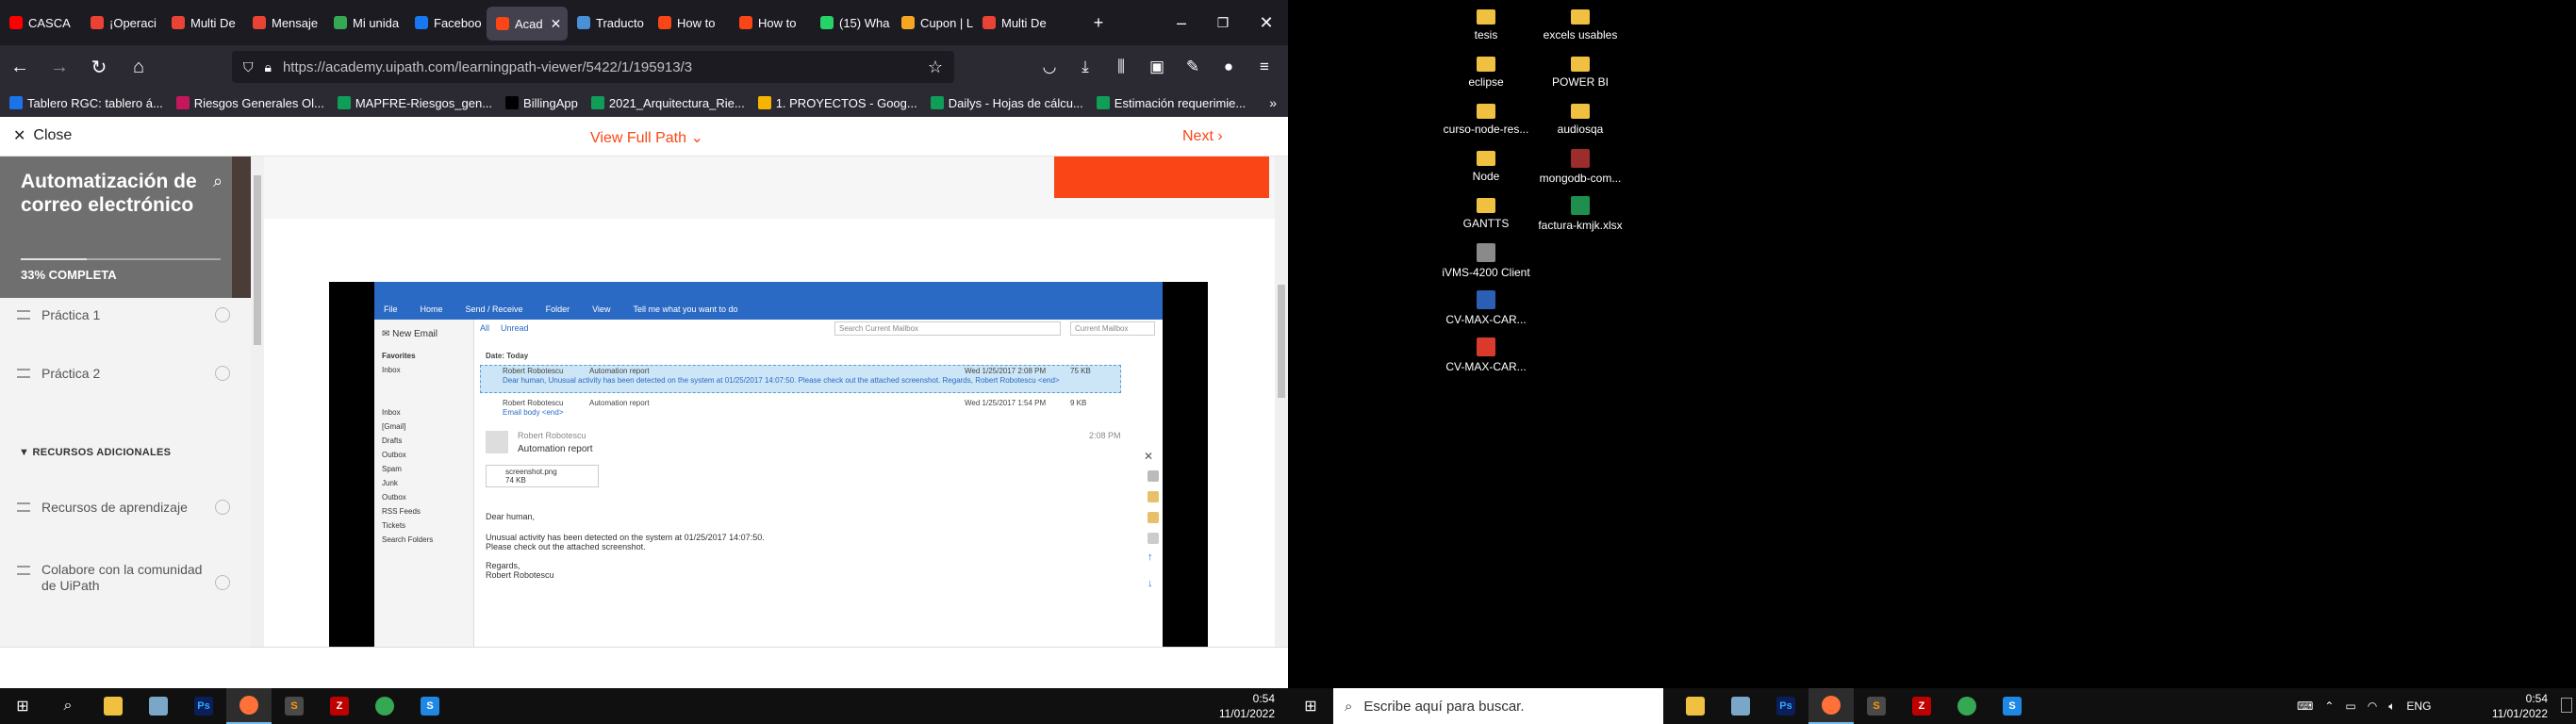 This screenshot has height=724, width=2576. I want to click on taskbar-search-box: ⌕ Escribe aquí para buscar., so click(1498, 706).